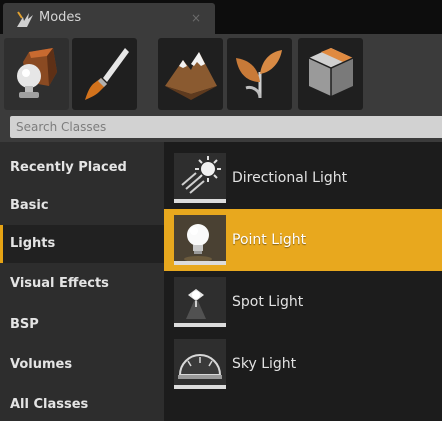 This screenshot has width=446, height=425. I want to click on tab-title: Modes, so click(60, 17).